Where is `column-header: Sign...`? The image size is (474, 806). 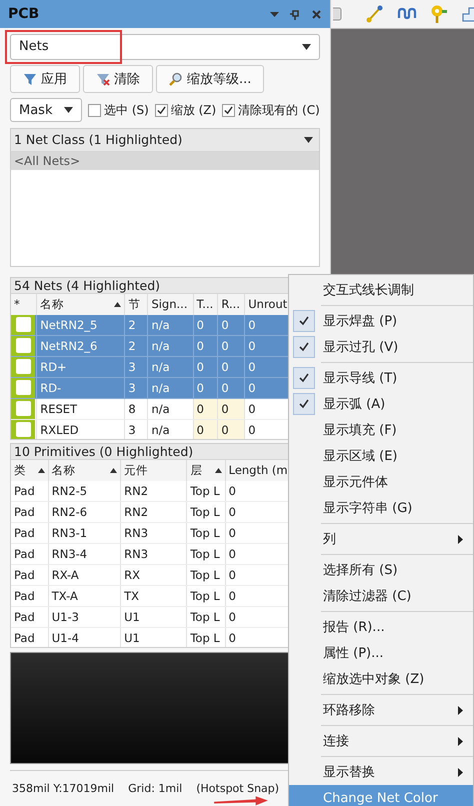
column-header: Sign... is located at coordinates (171, 304).